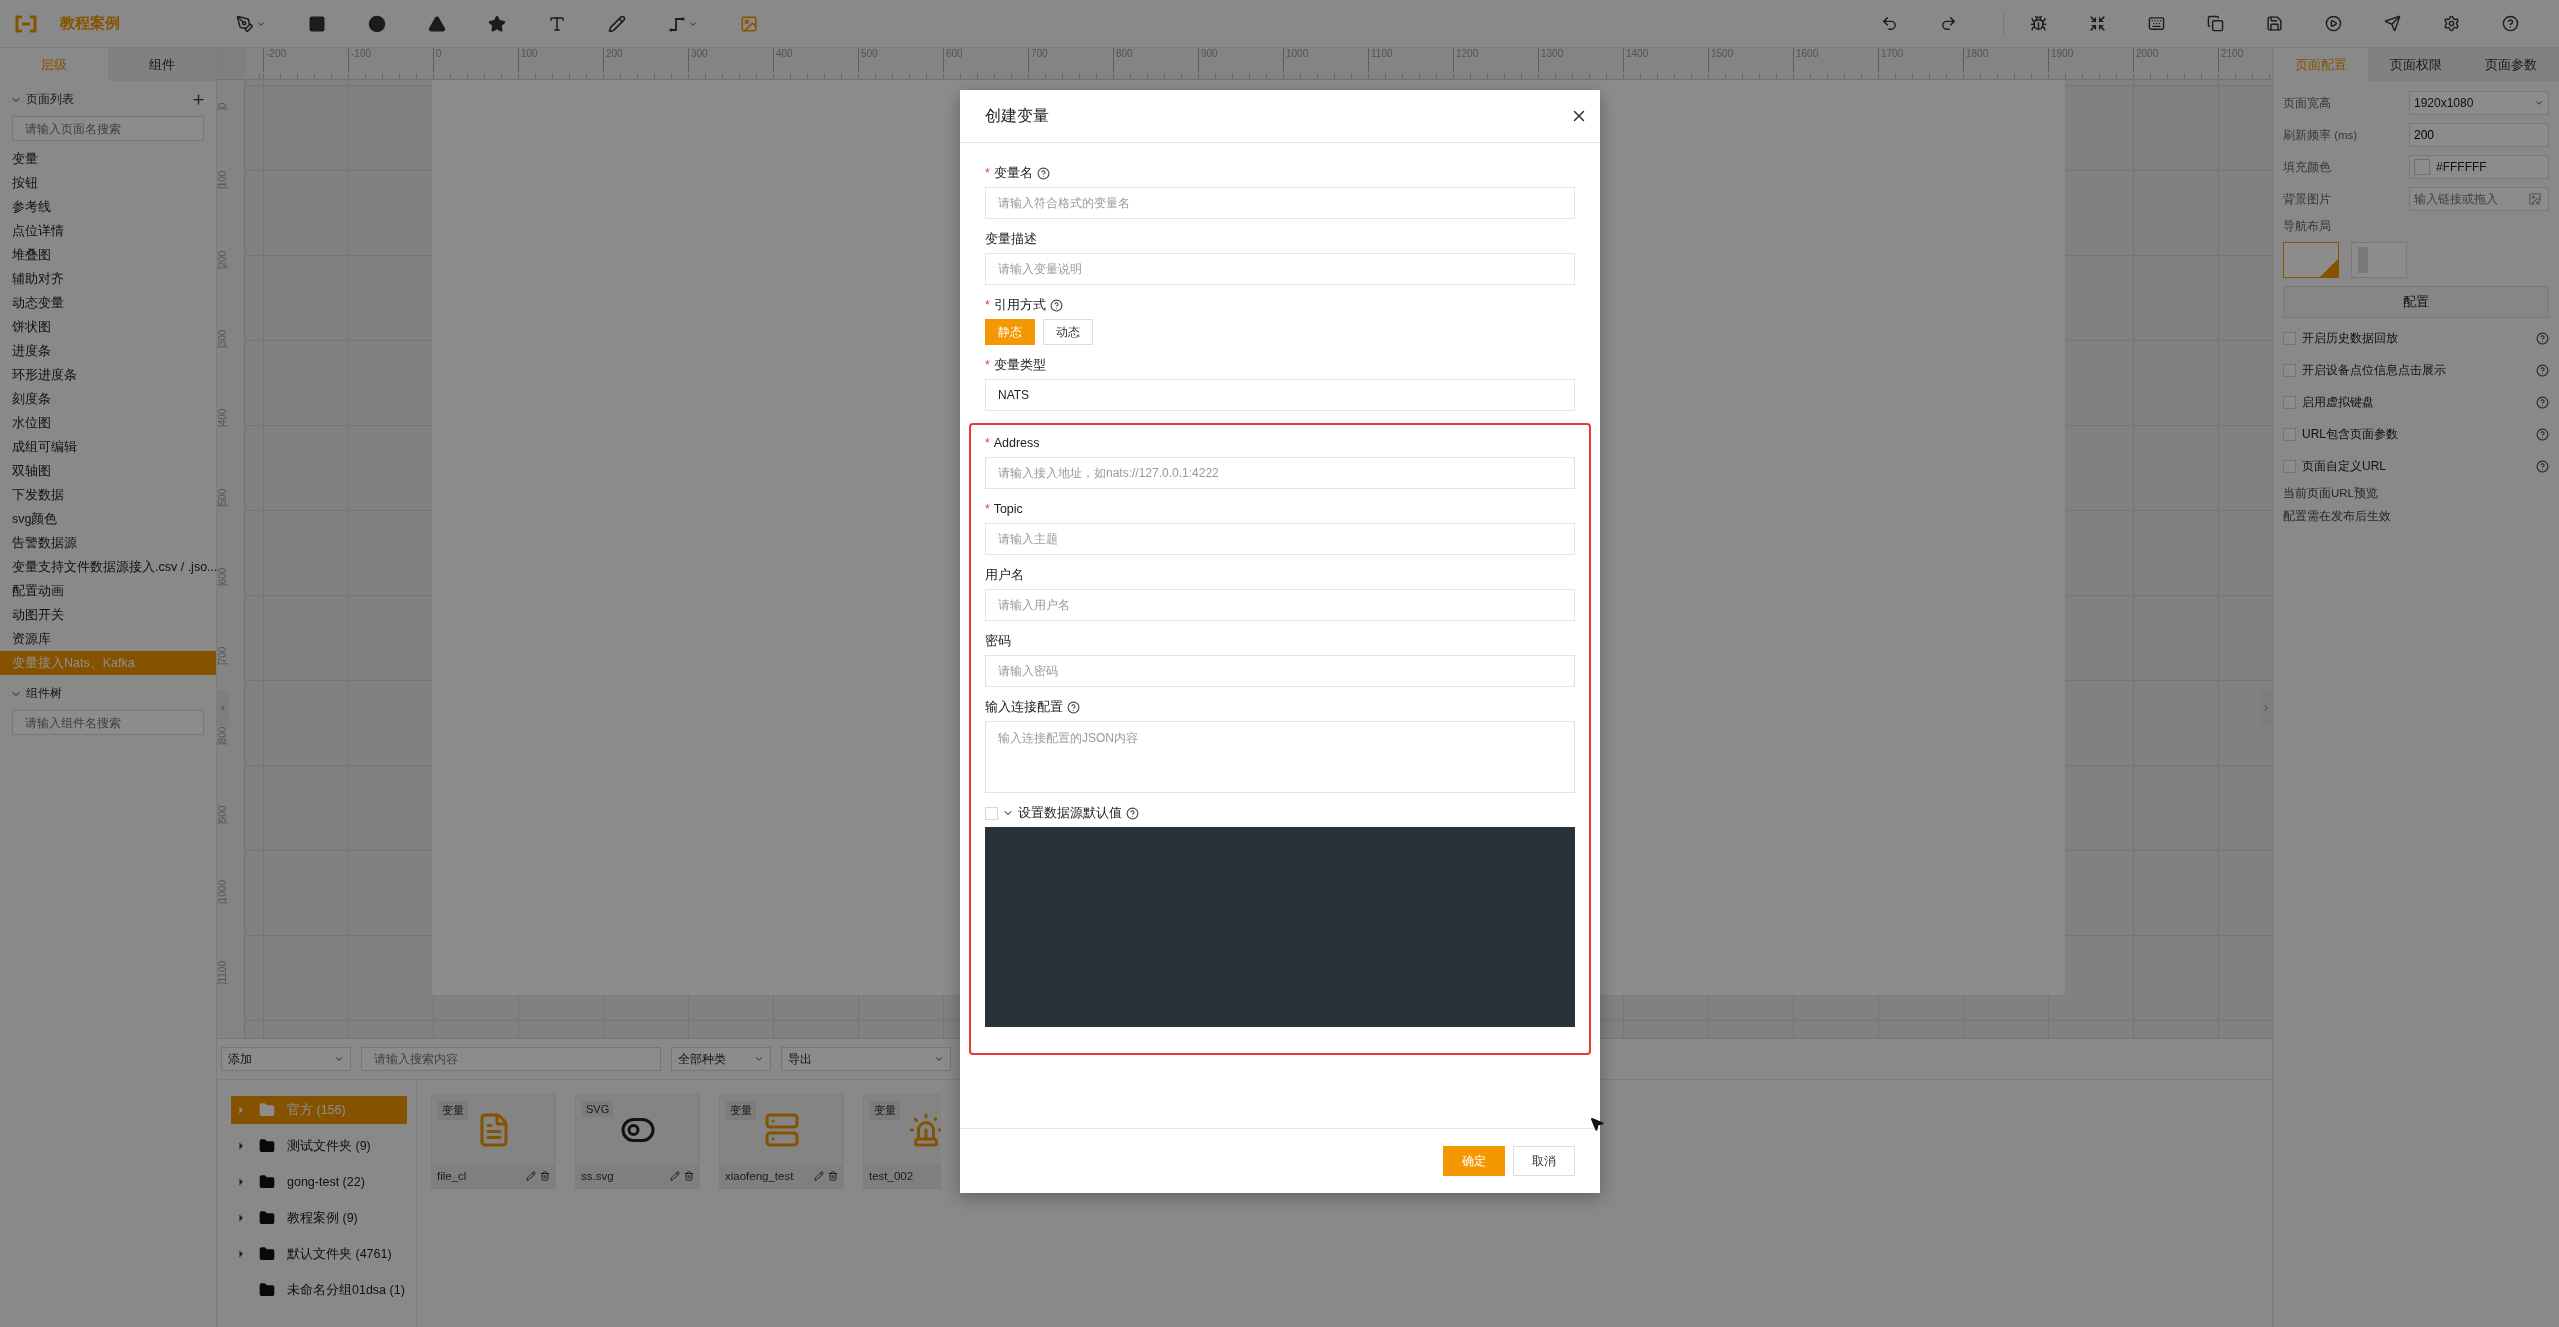 This screenshot has width=2559, height=1327. Describe the element at coordinates (108, 351) in the screenshot. I see `page-item: 进度条` at that location.